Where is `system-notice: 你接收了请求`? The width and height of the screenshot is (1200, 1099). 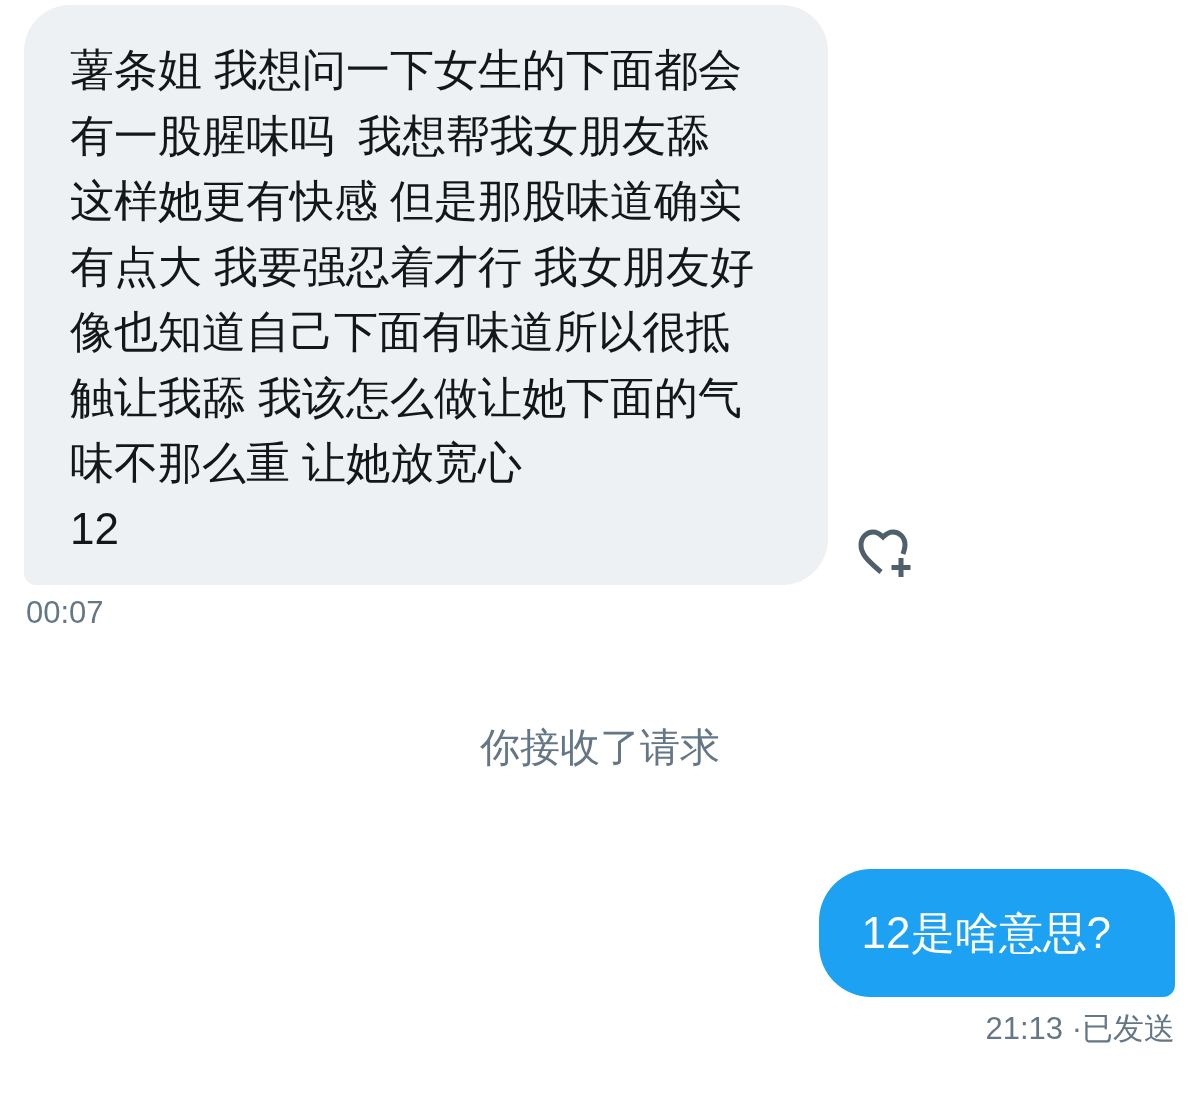 system-notice: 你接收了请求 is located at coordinates (600, 747).